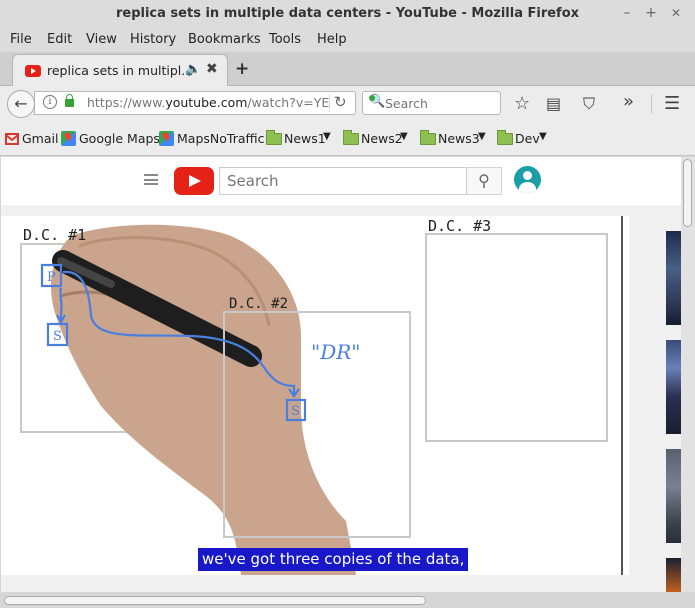 The image size is (695, 608). I want to click on toolbar-divider, so click(651, 104).